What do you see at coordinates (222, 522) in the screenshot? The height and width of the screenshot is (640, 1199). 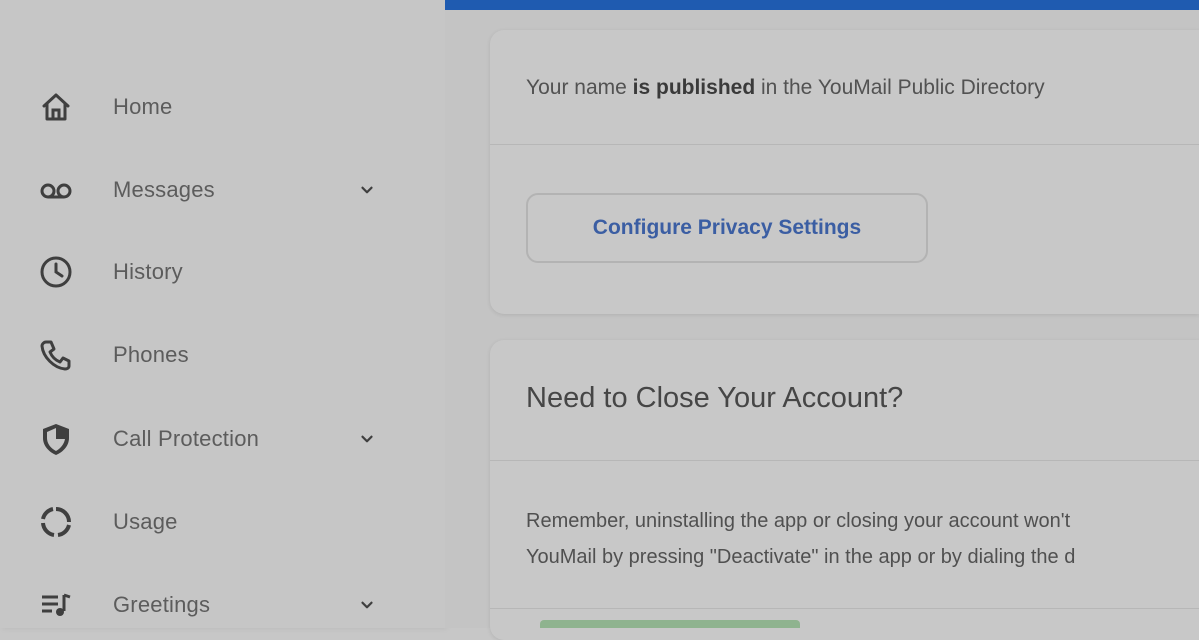 I see `sidebar-item-usage: Usage` at bounding box center [222, 522].